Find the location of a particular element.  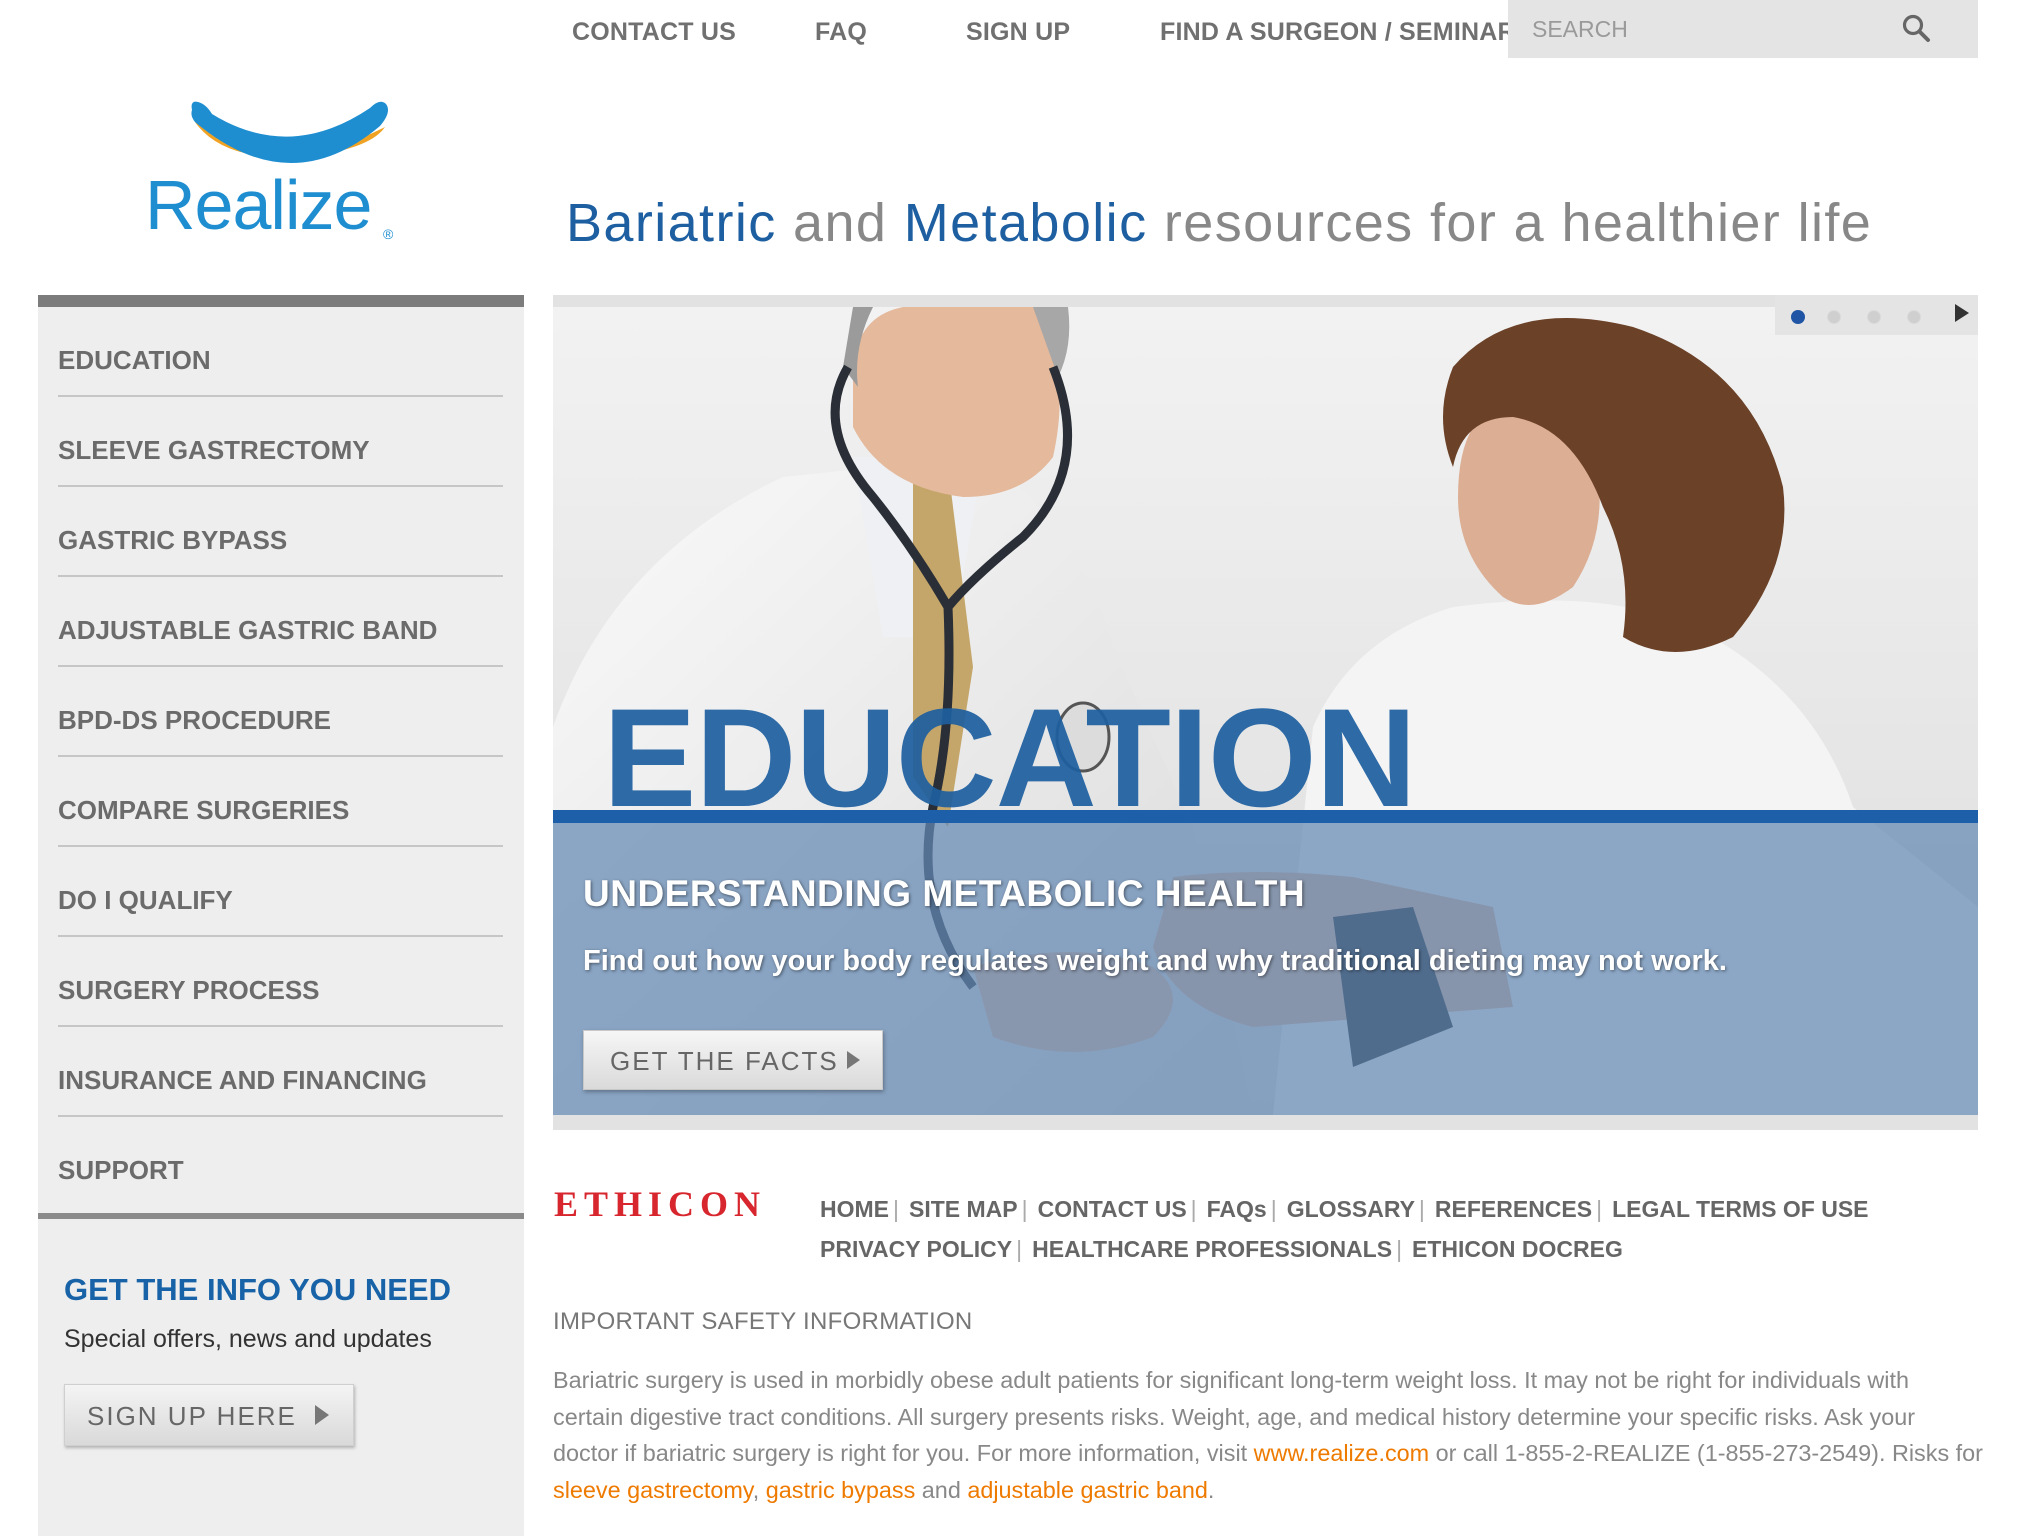

safety-comma: , is located at coordinates (759, 1489).